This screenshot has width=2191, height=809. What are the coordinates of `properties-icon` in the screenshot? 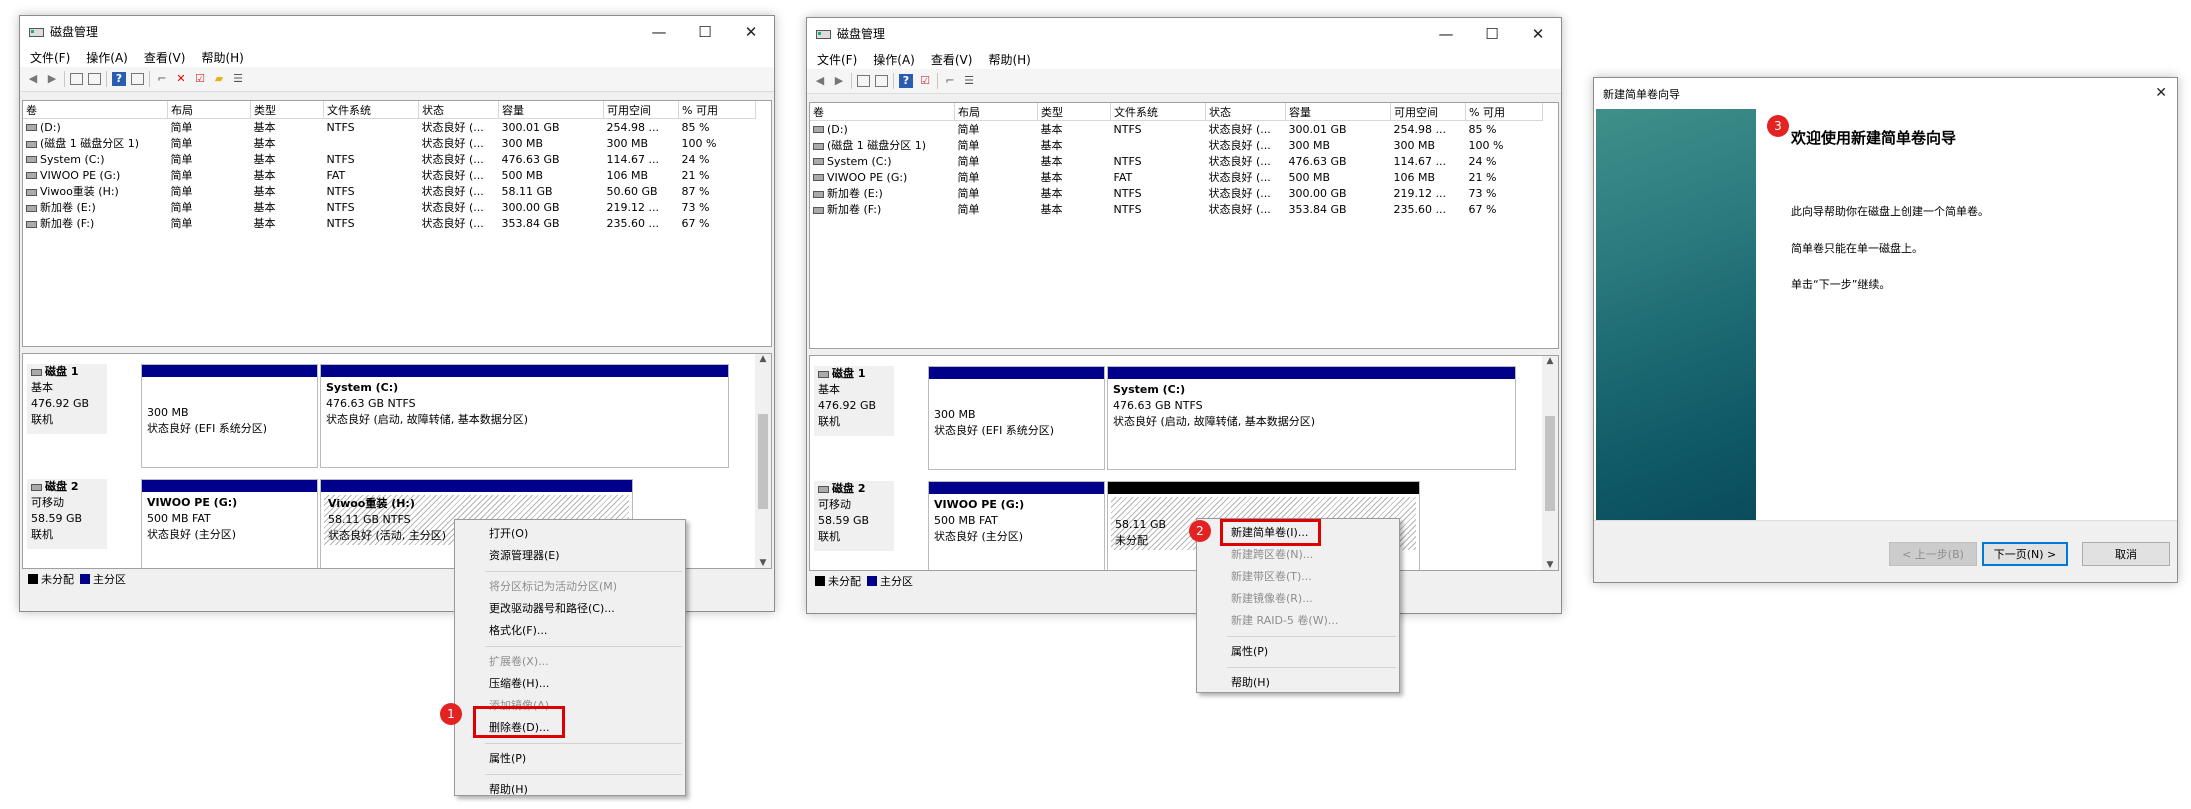 It's located at (137, 79).